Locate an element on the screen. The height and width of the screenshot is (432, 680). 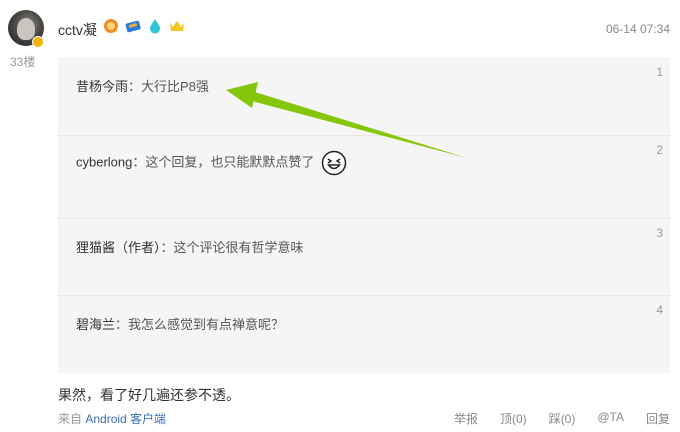
reply-button: 回复 is located at coordinates (658, 418).